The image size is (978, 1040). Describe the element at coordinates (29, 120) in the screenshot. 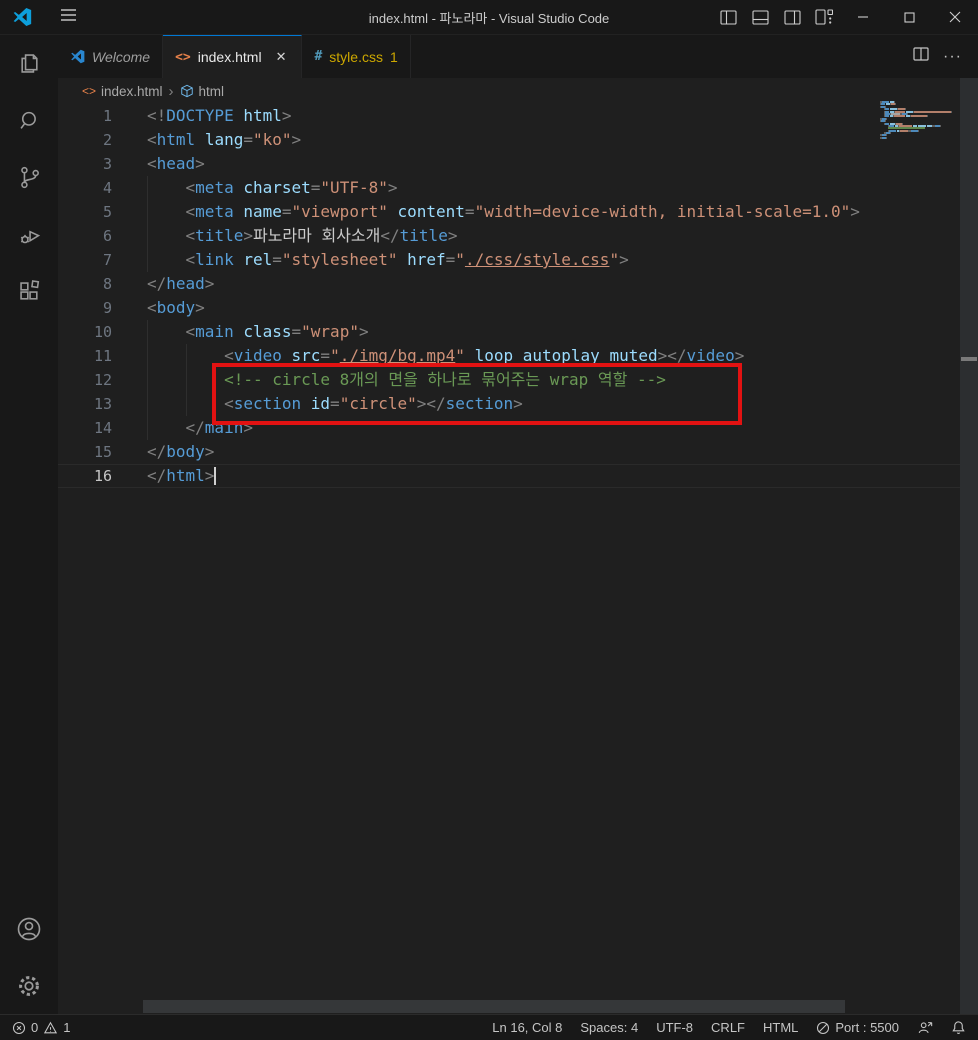

I see `search-icon` at that location.